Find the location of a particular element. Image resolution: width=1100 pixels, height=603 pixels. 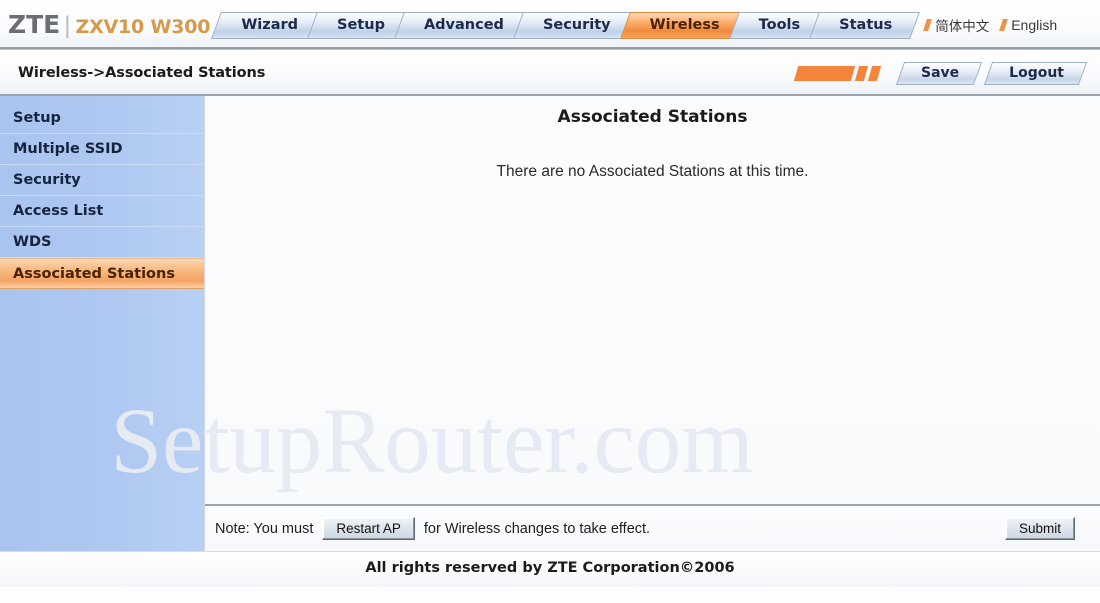

submit-button-wrapper: Submit is located at coordinates (1040, 528).